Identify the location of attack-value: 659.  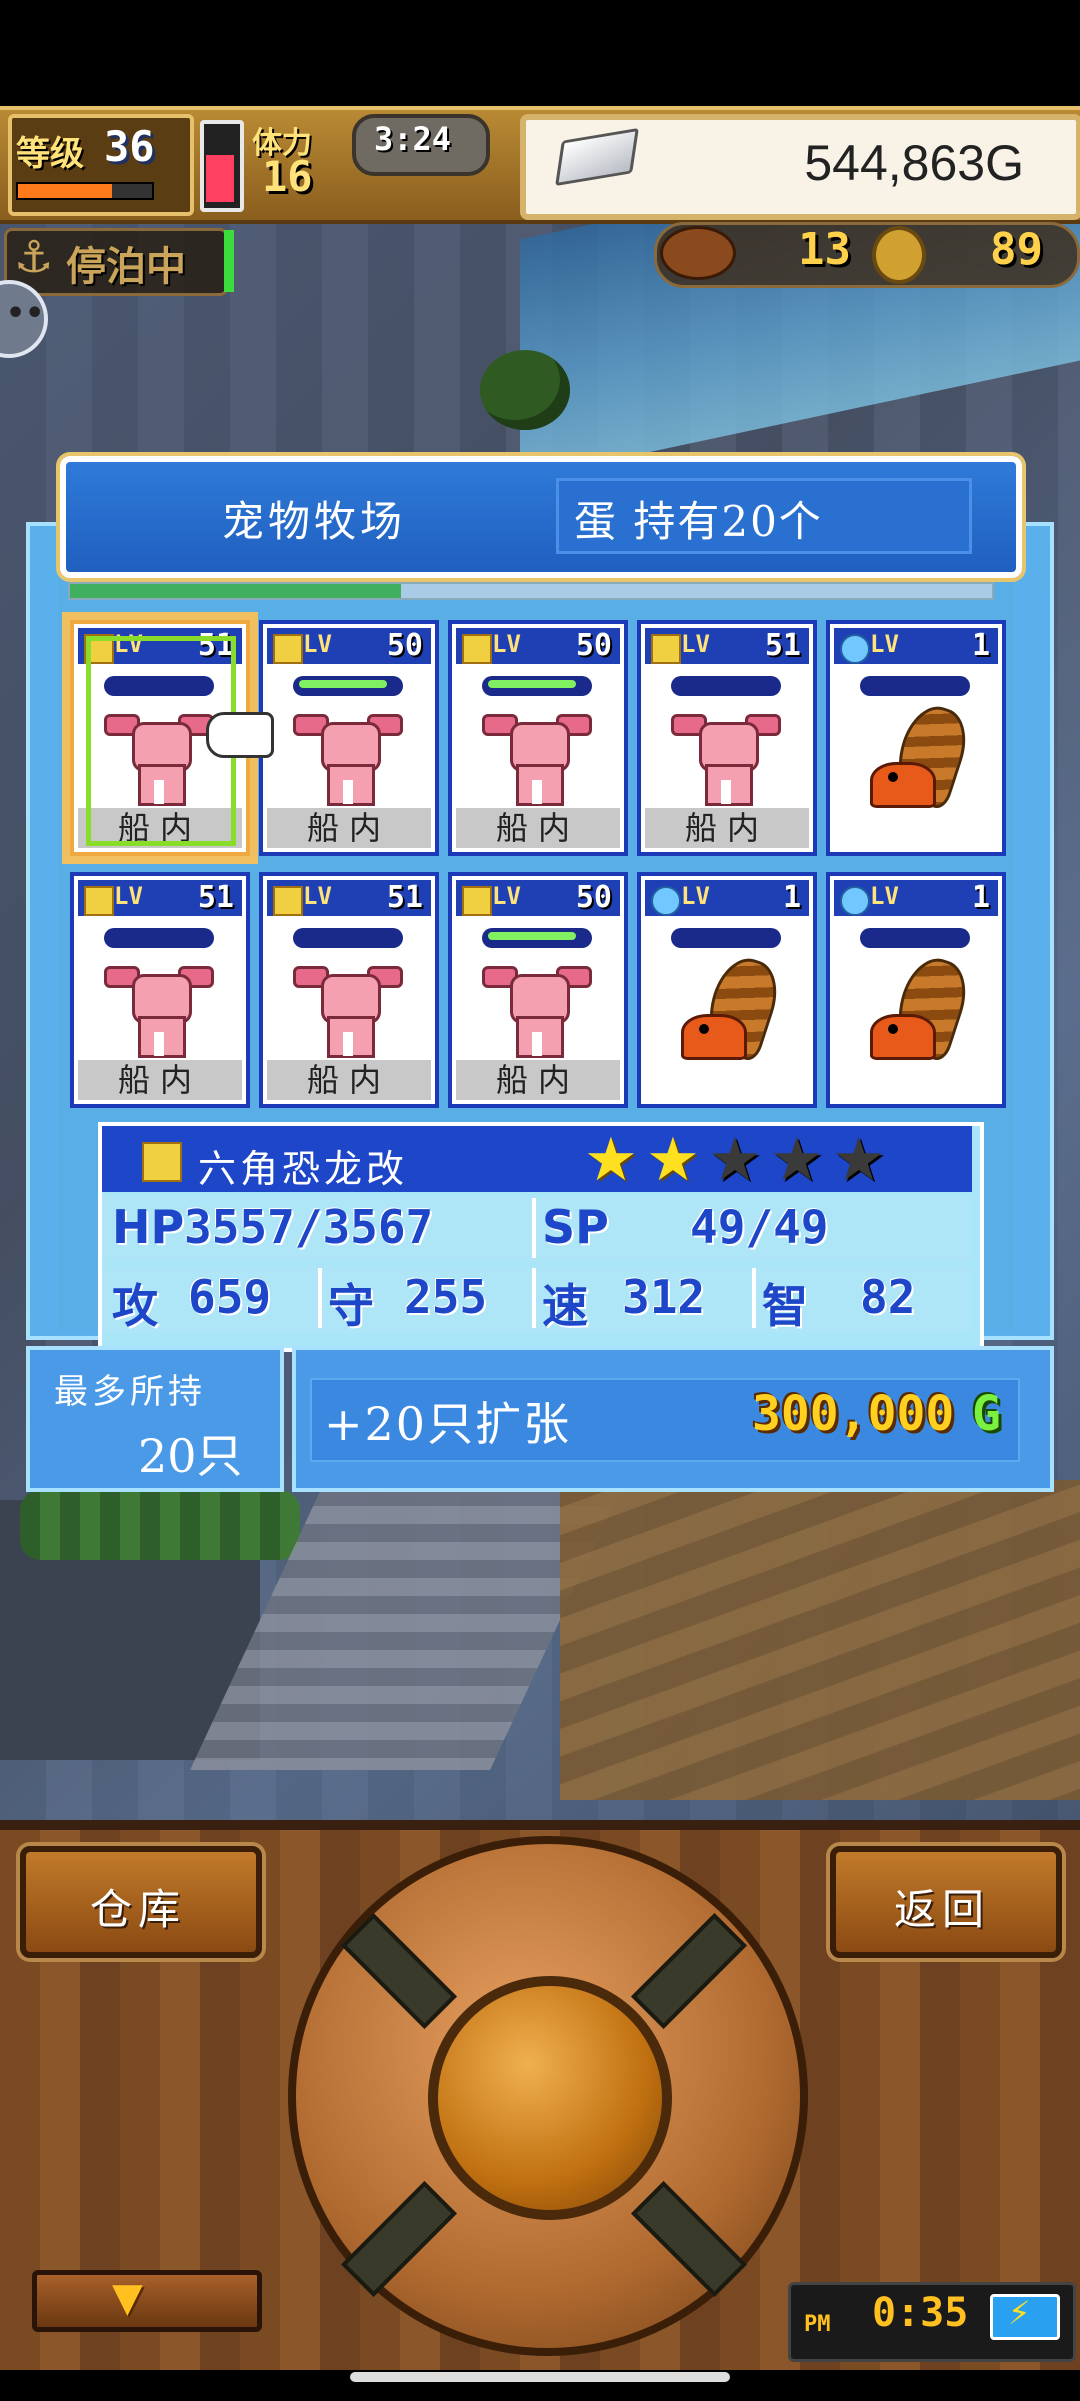
(230, 1297).